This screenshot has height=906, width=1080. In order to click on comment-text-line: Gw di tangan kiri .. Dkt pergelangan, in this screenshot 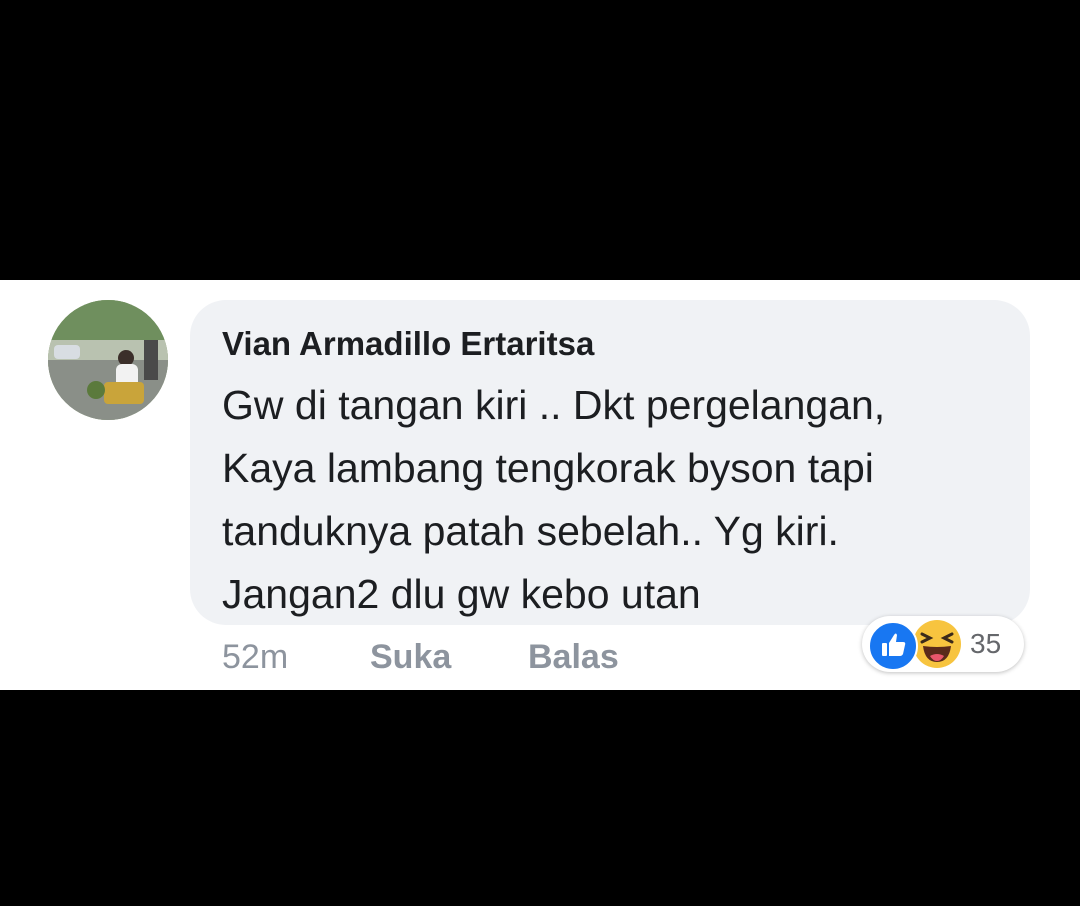, I will do `click(554, 405)`.